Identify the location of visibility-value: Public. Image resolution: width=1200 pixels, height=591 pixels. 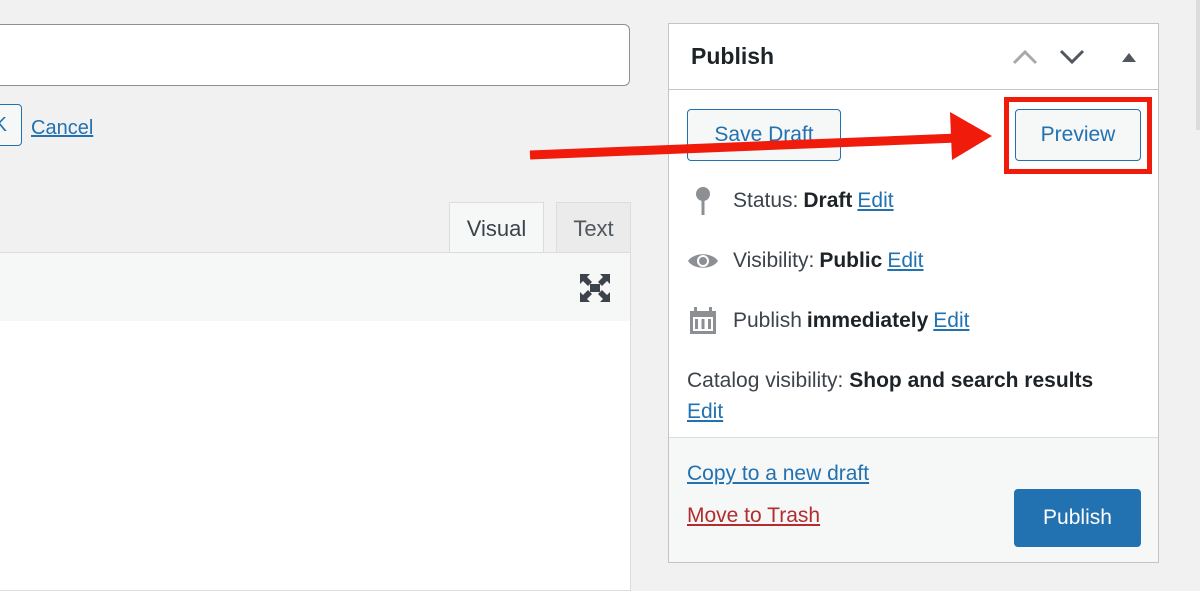
(851, 260).